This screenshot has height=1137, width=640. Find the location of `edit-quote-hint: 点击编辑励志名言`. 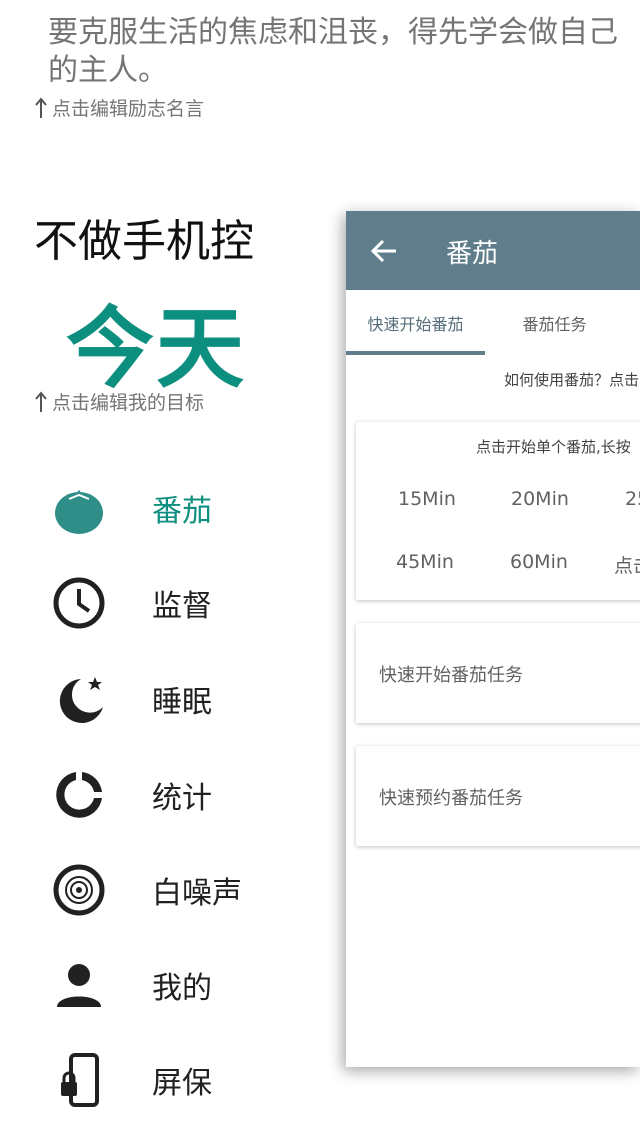

edit-quote-hint: 点击编辑励志名言 is located at coordinates (119, 107).